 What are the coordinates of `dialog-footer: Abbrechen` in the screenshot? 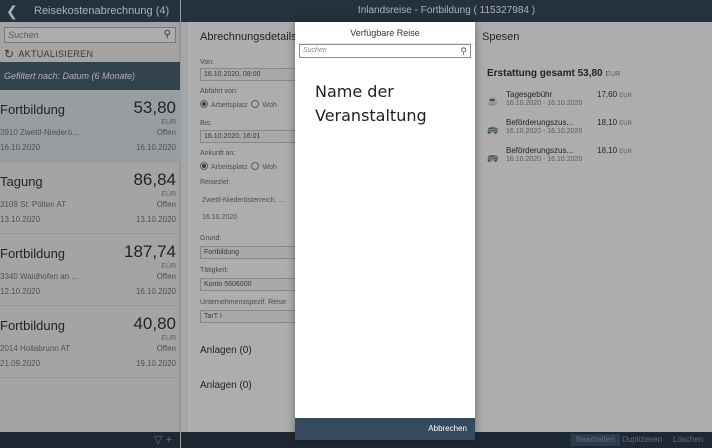 It's located at (385, 429).